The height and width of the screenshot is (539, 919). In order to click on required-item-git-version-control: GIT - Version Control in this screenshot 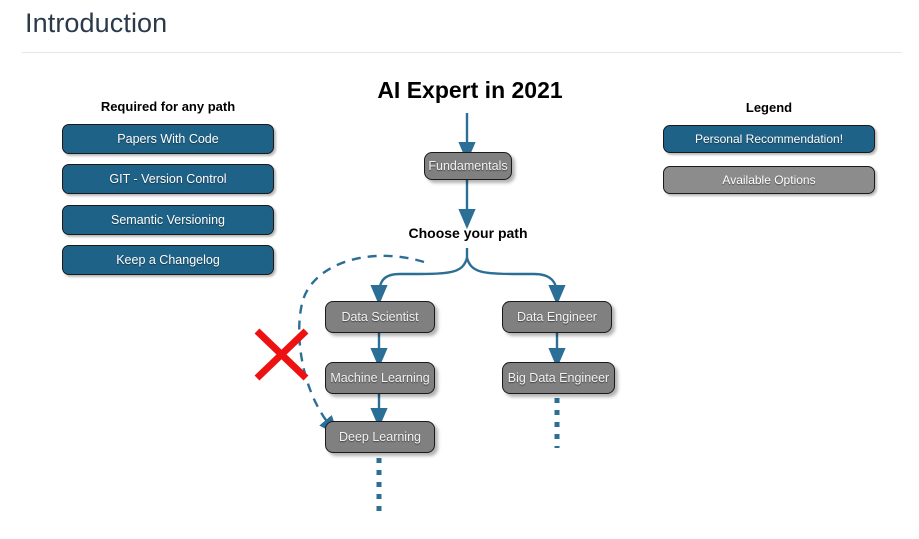, I will do `click(168, 179)`.